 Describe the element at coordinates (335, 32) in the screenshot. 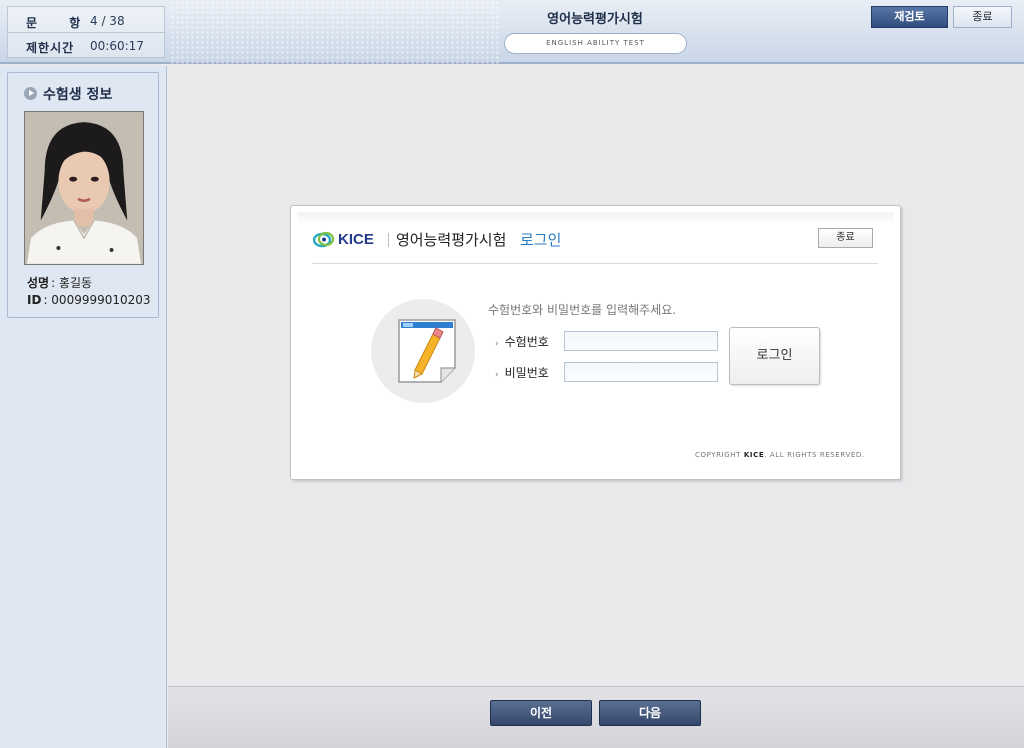

I see `world-map-pattern` at that location.